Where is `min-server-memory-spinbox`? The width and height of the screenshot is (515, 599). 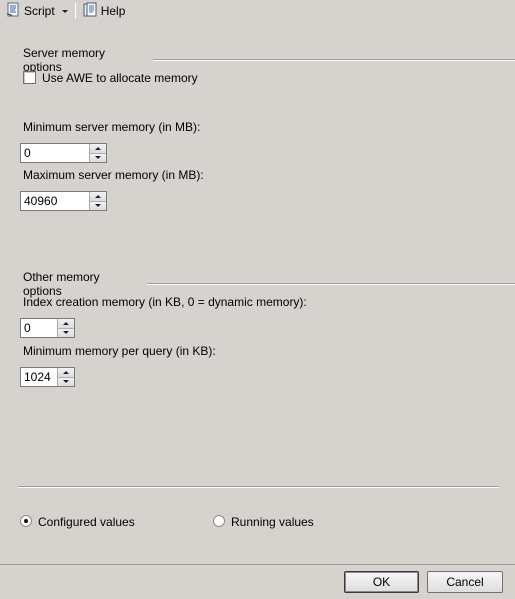
min-server-memory-spinbox is located at coordinates (63, 153).